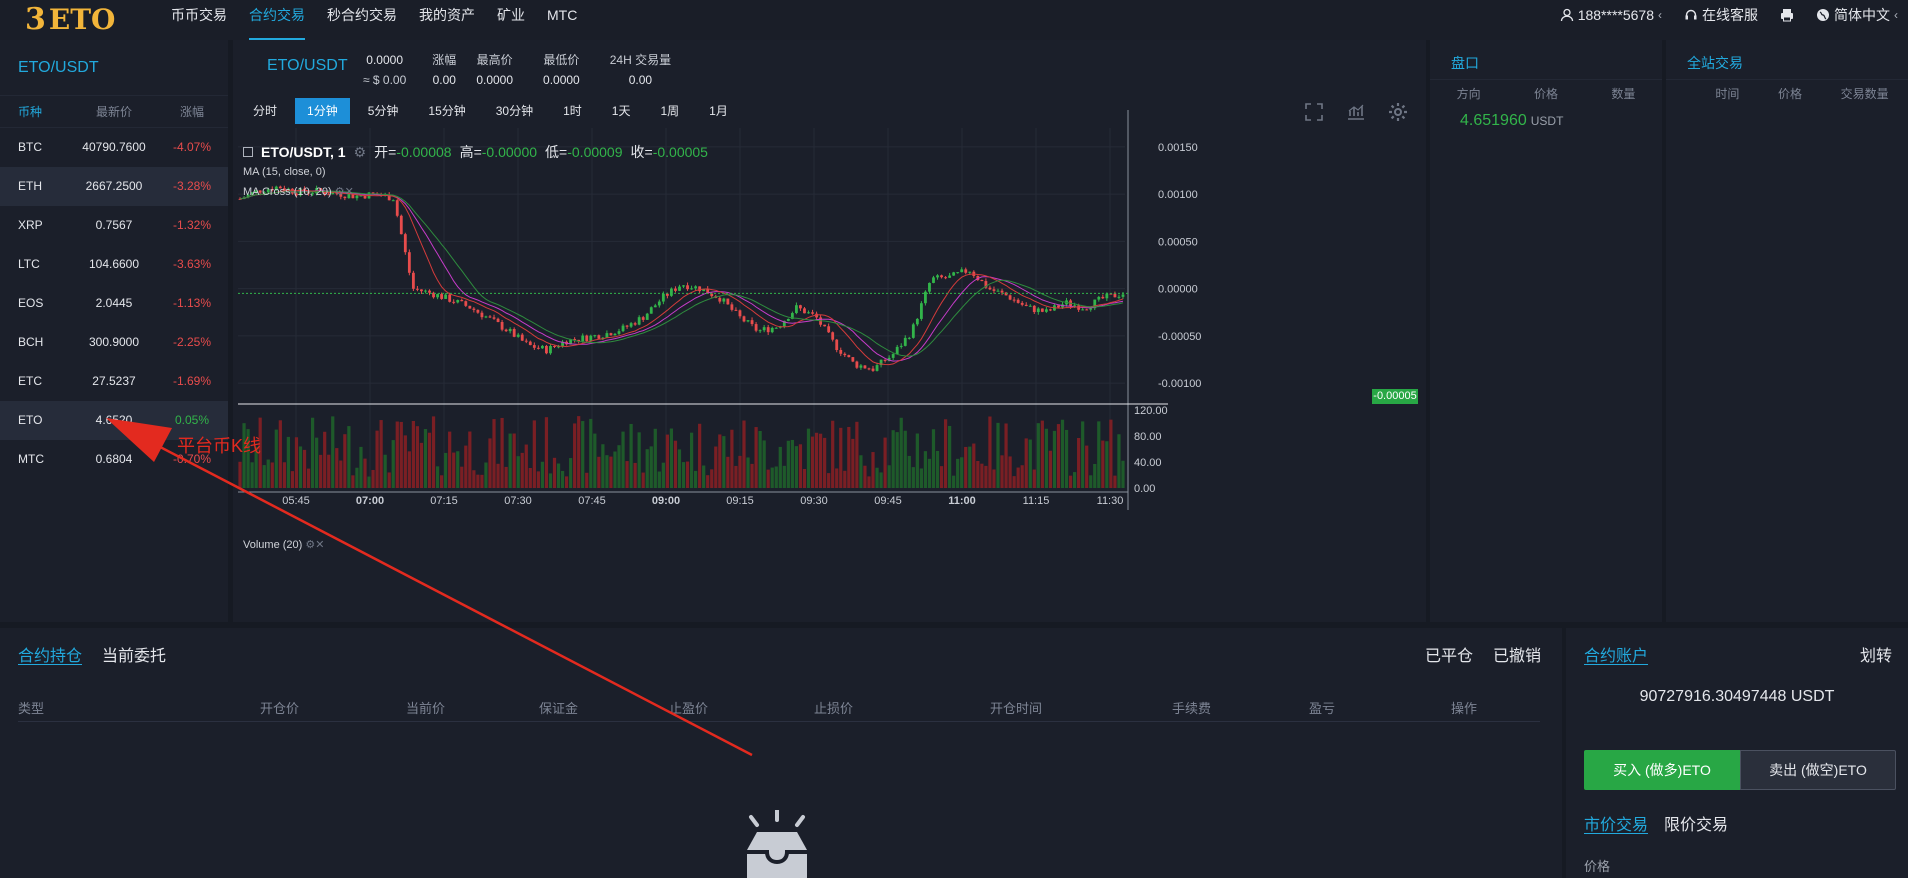 Image resolution: width=1908 pixels, height=878 pixels. What do you see at coordinates (277, 20) in the screenshot?
I see `nav-contract-trading: 合约交易` at bounding box center [277, 20].